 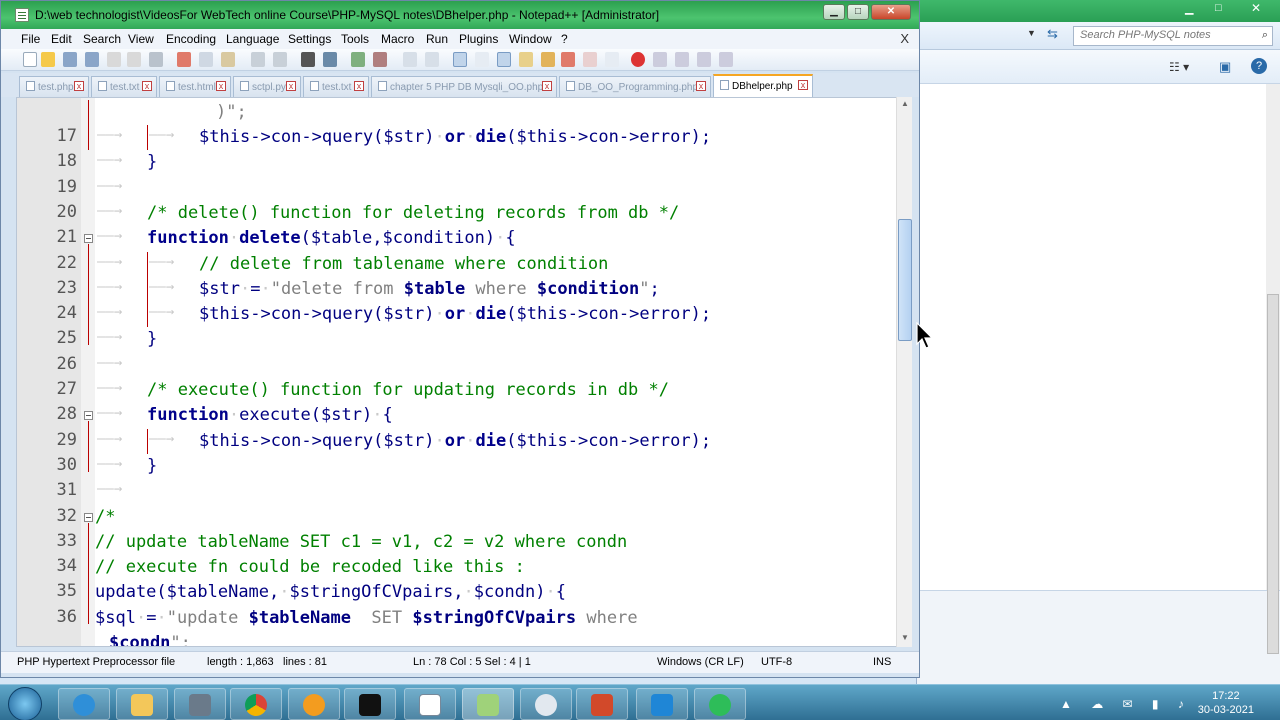 What do you see at coordinates (256, 704) in the screenshot?
I see `taskbar-chrome` at bounding box center [256, 704].